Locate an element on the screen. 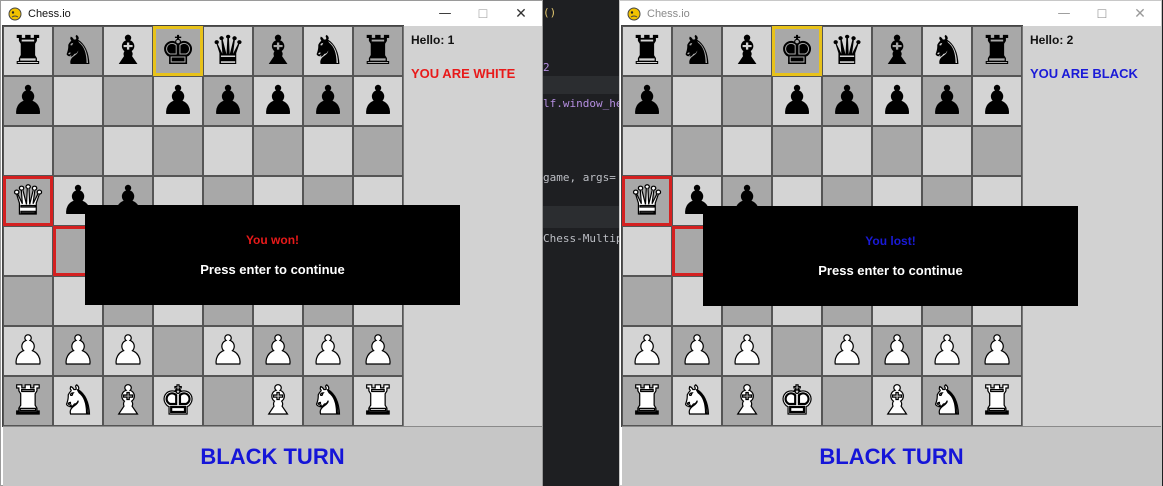  white-knight-icon: ♞ is located at coordinates (77, 400).